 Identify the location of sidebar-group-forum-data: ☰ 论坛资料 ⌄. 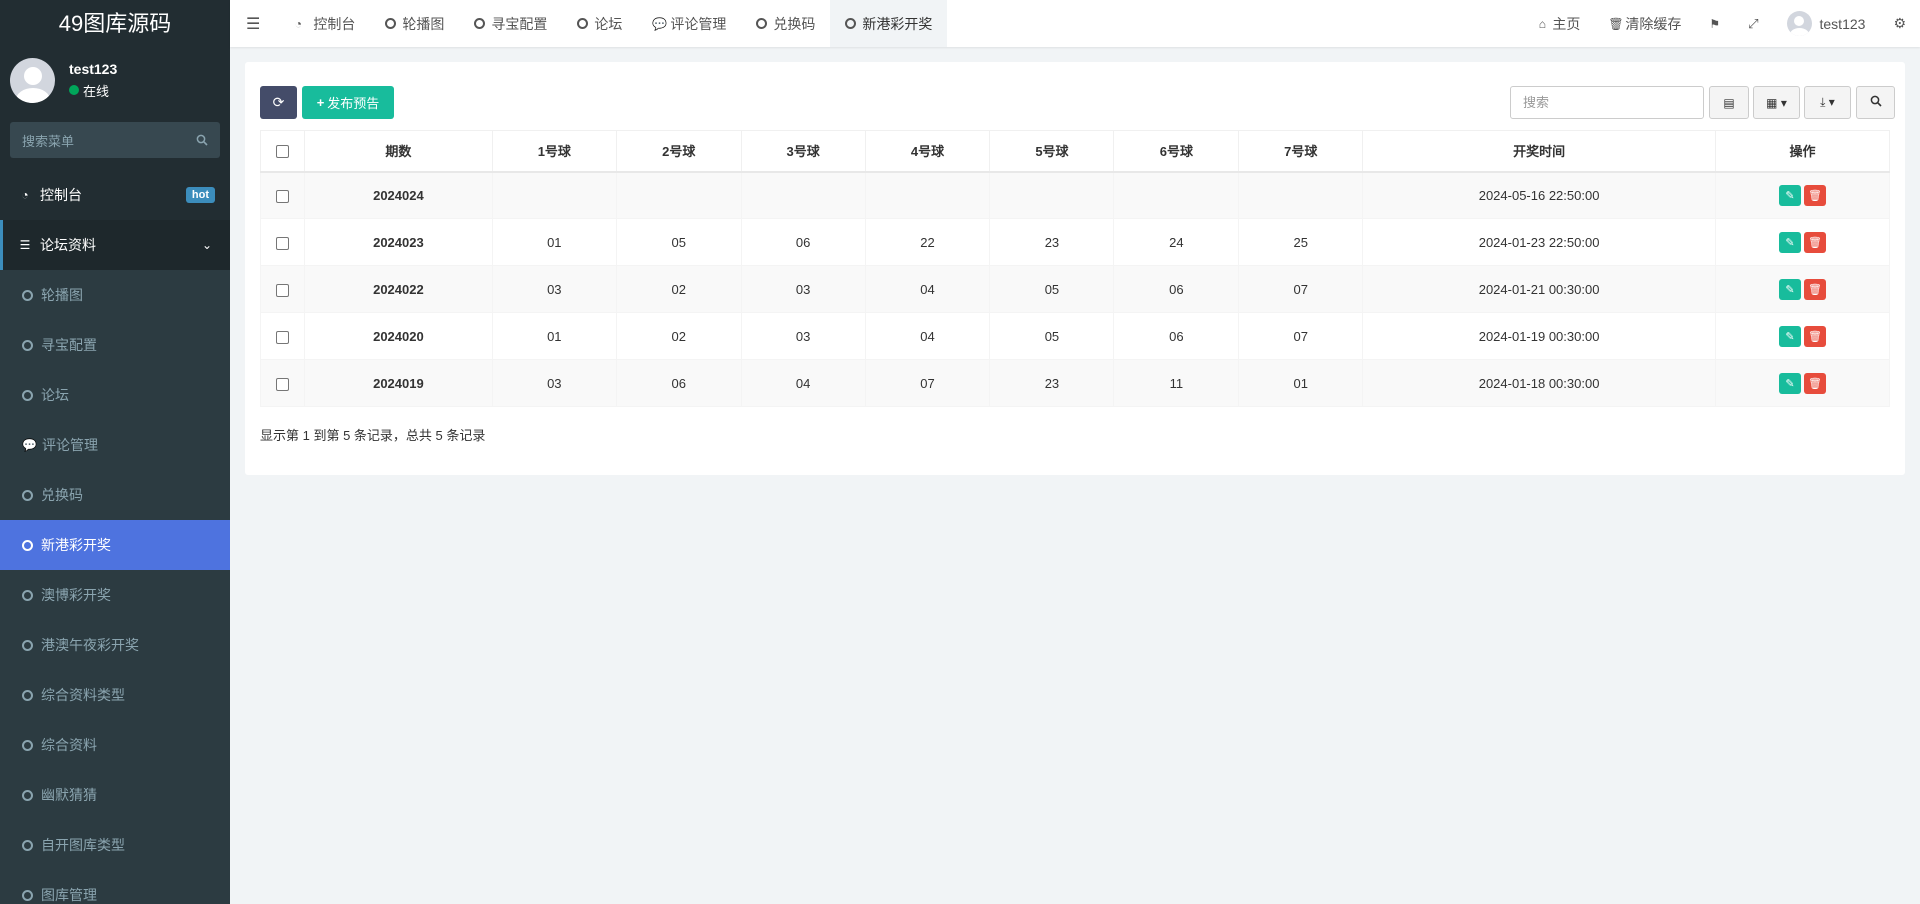
(115, 245).